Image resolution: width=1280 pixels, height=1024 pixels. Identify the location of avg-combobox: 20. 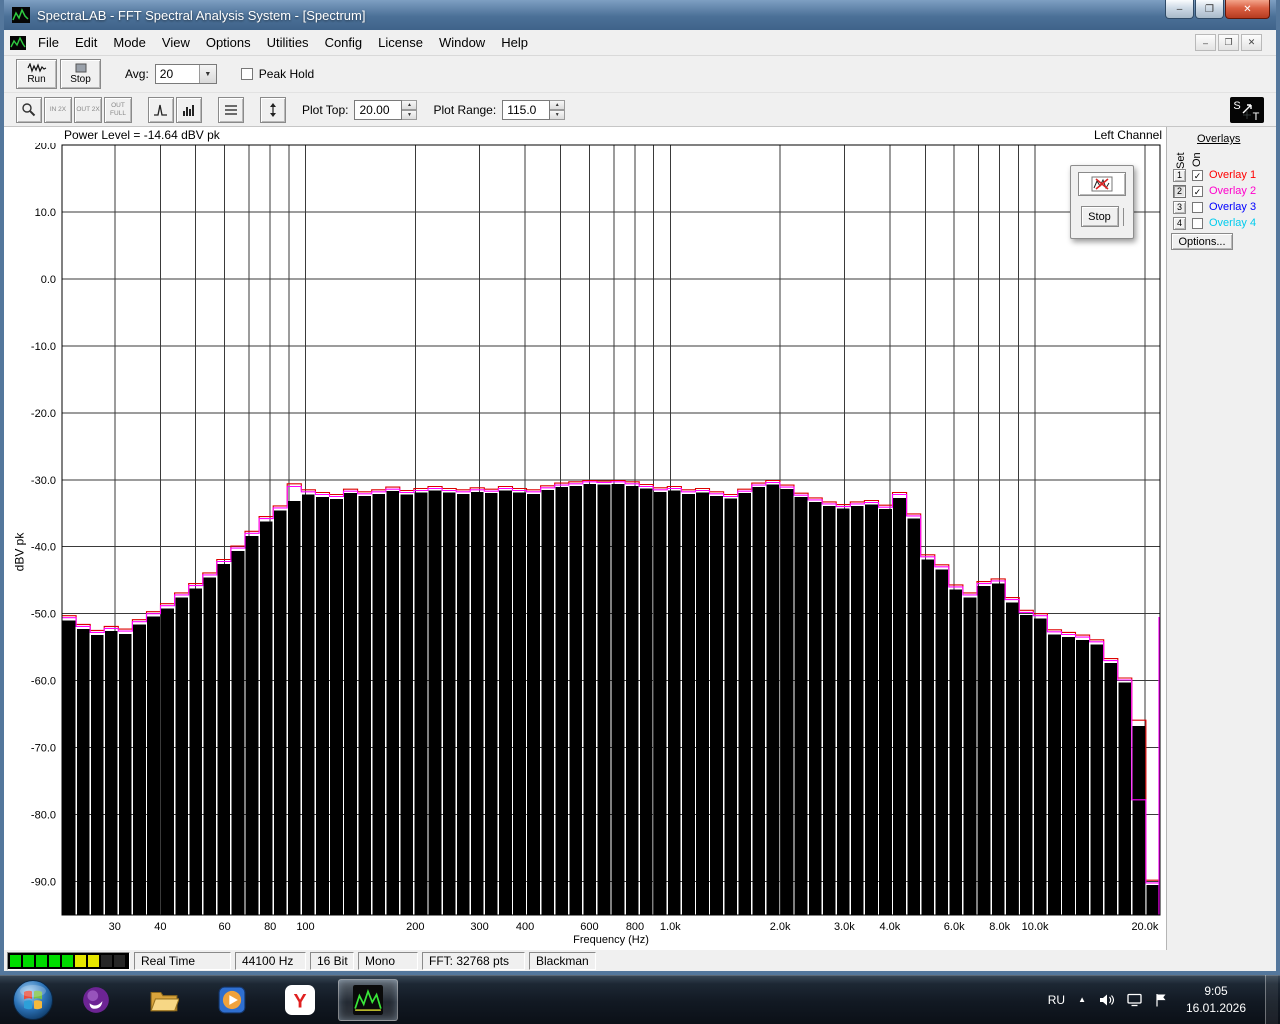
(185, 74).